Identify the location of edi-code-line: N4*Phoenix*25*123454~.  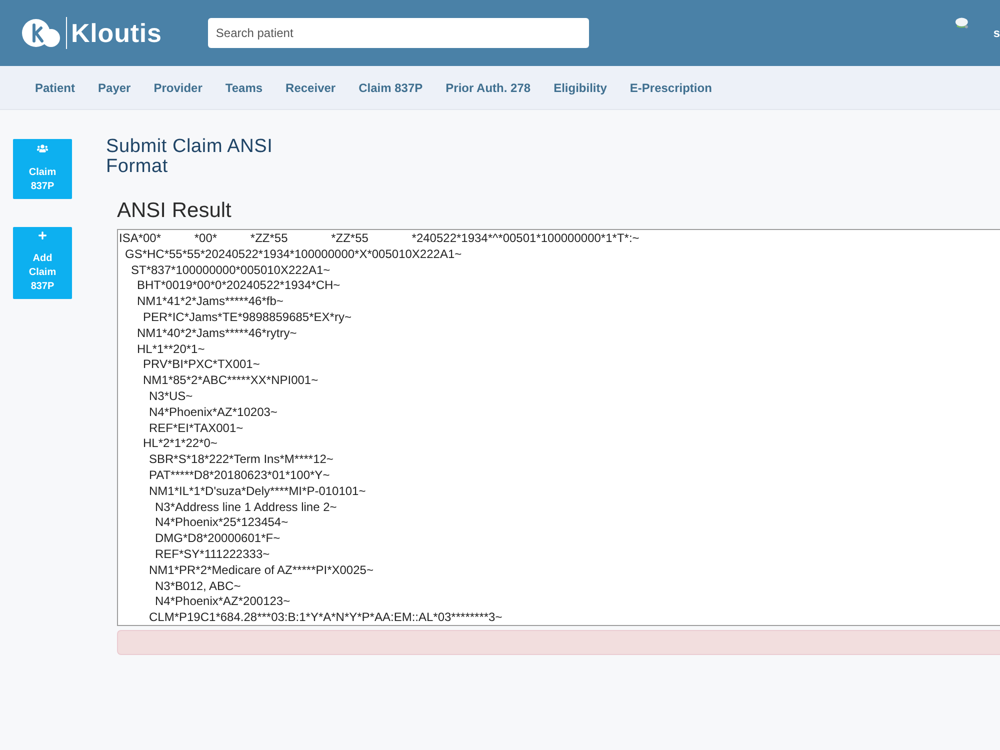
(221, 523).